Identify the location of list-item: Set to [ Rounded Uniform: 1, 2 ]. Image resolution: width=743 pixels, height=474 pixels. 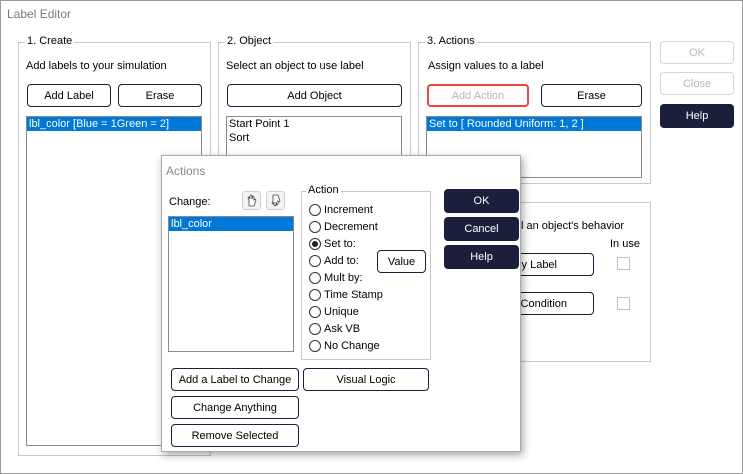
(534, 124).